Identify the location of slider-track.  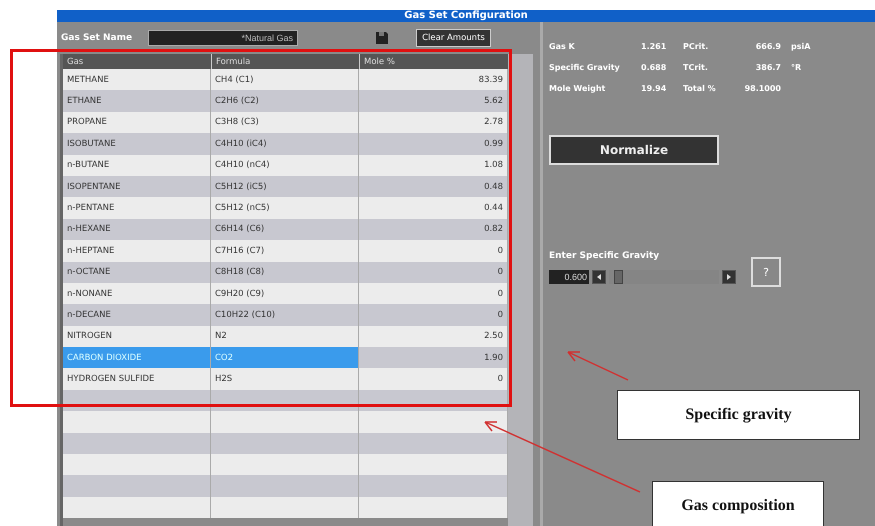
(664, 277).